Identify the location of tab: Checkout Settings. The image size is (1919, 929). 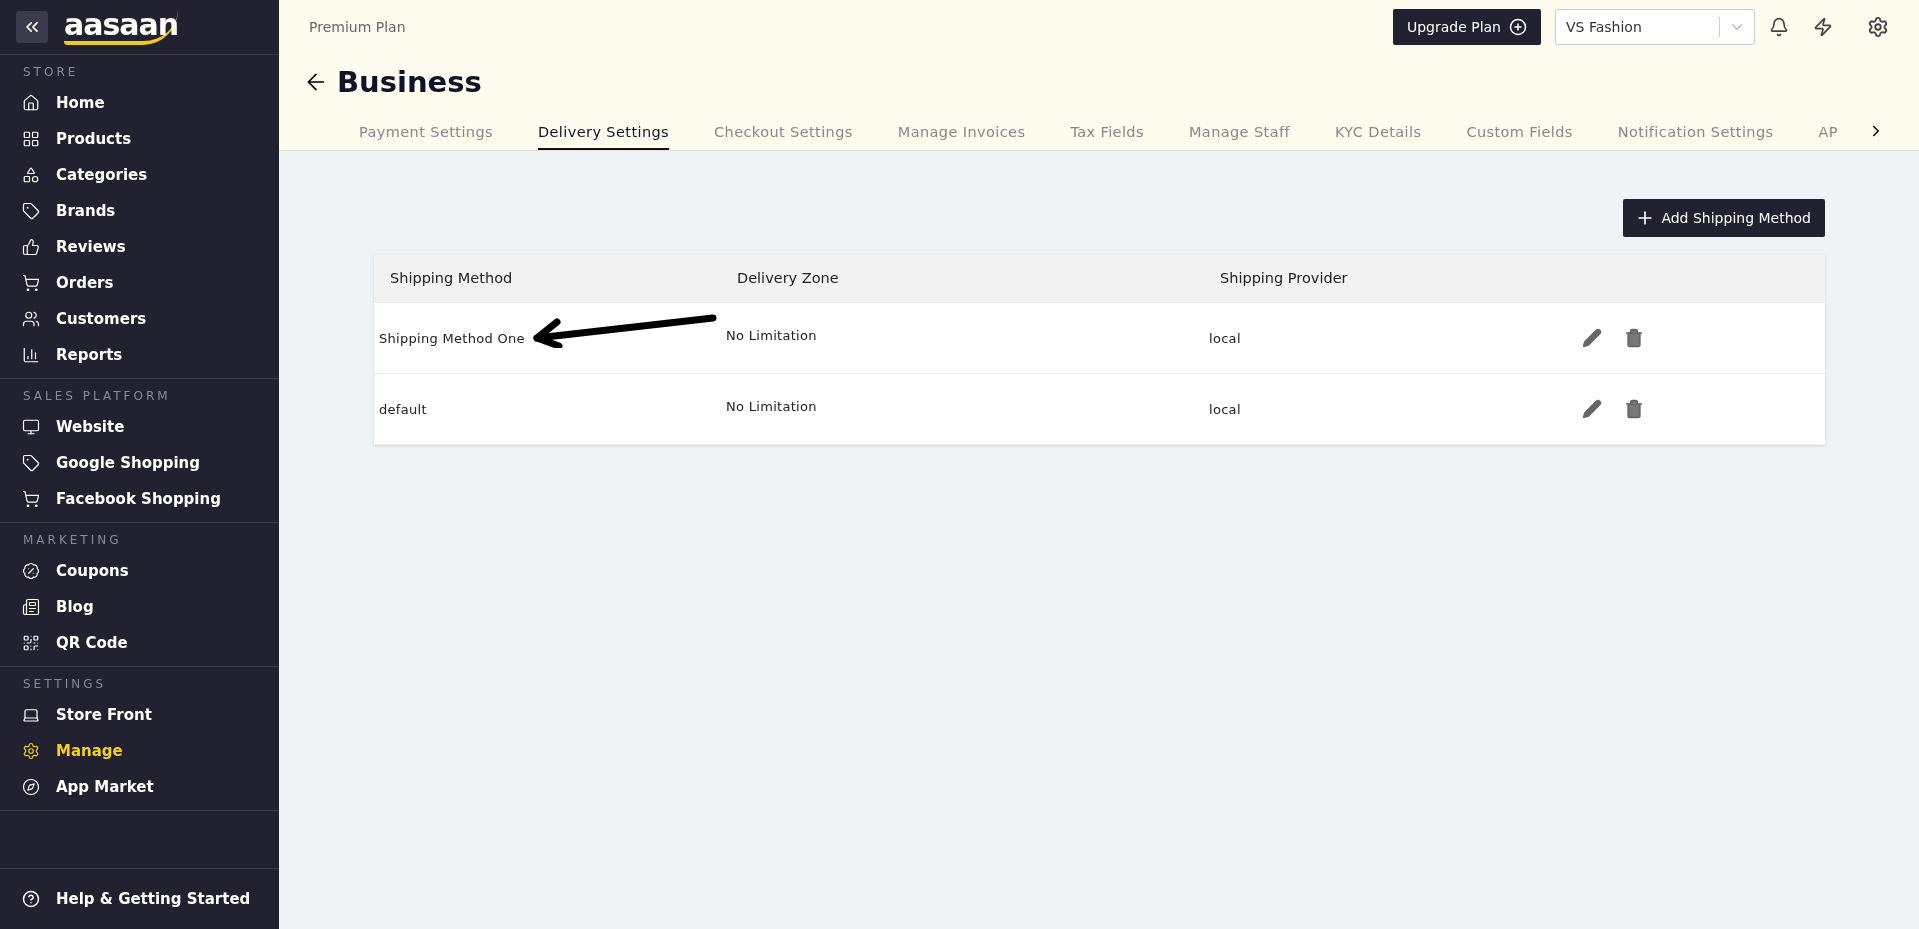
(783, 137).